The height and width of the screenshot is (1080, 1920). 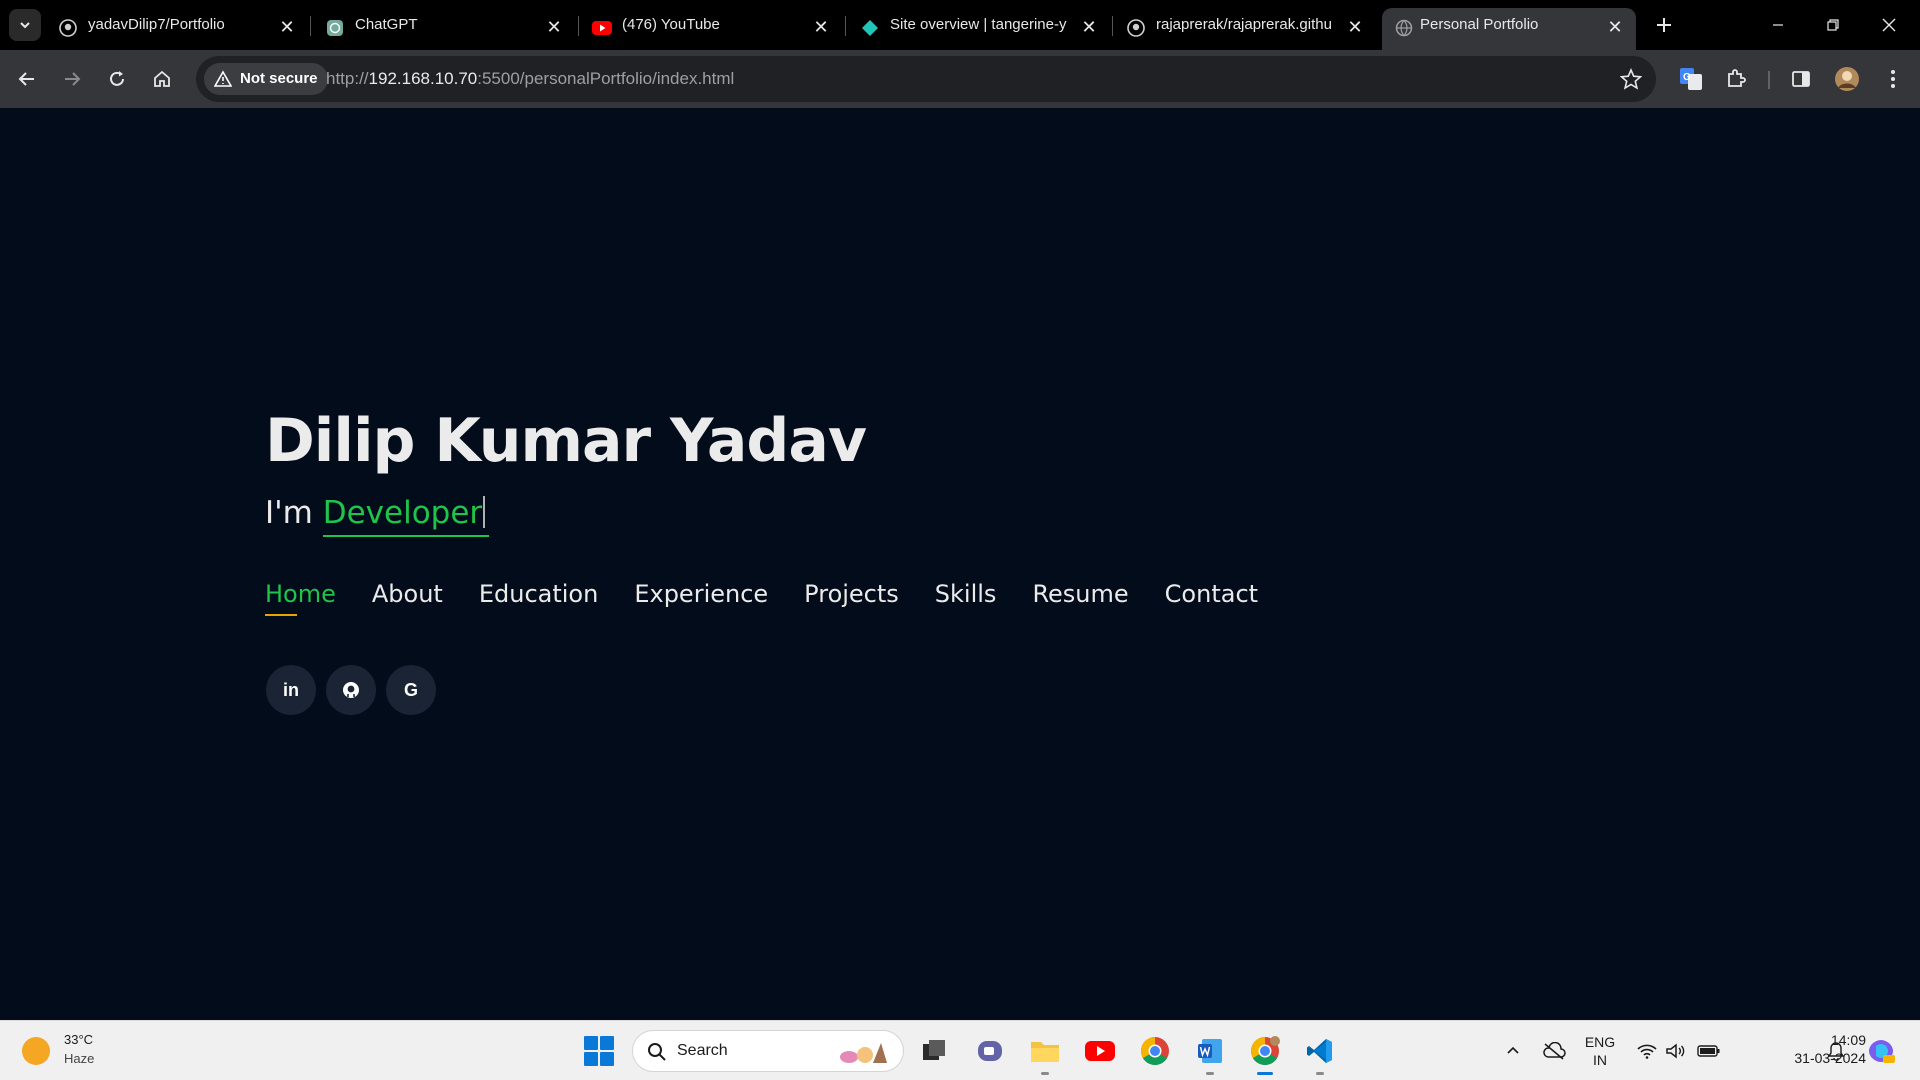 I want to click on tab-title: Site overview | tangerine-y, so click(x=978, y=24).